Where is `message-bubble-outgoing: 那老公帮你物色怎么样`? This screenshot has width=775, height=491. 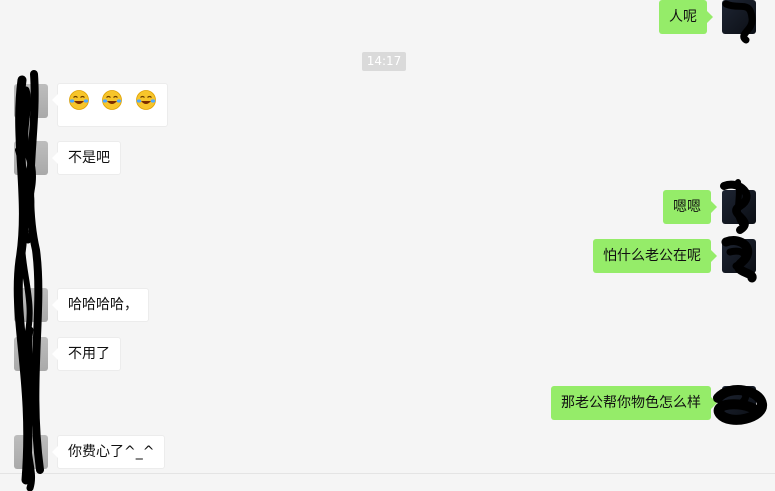 message-bubble-outgoing: 那老公帮你物色怎么样 is located at coordinates (634, 403).